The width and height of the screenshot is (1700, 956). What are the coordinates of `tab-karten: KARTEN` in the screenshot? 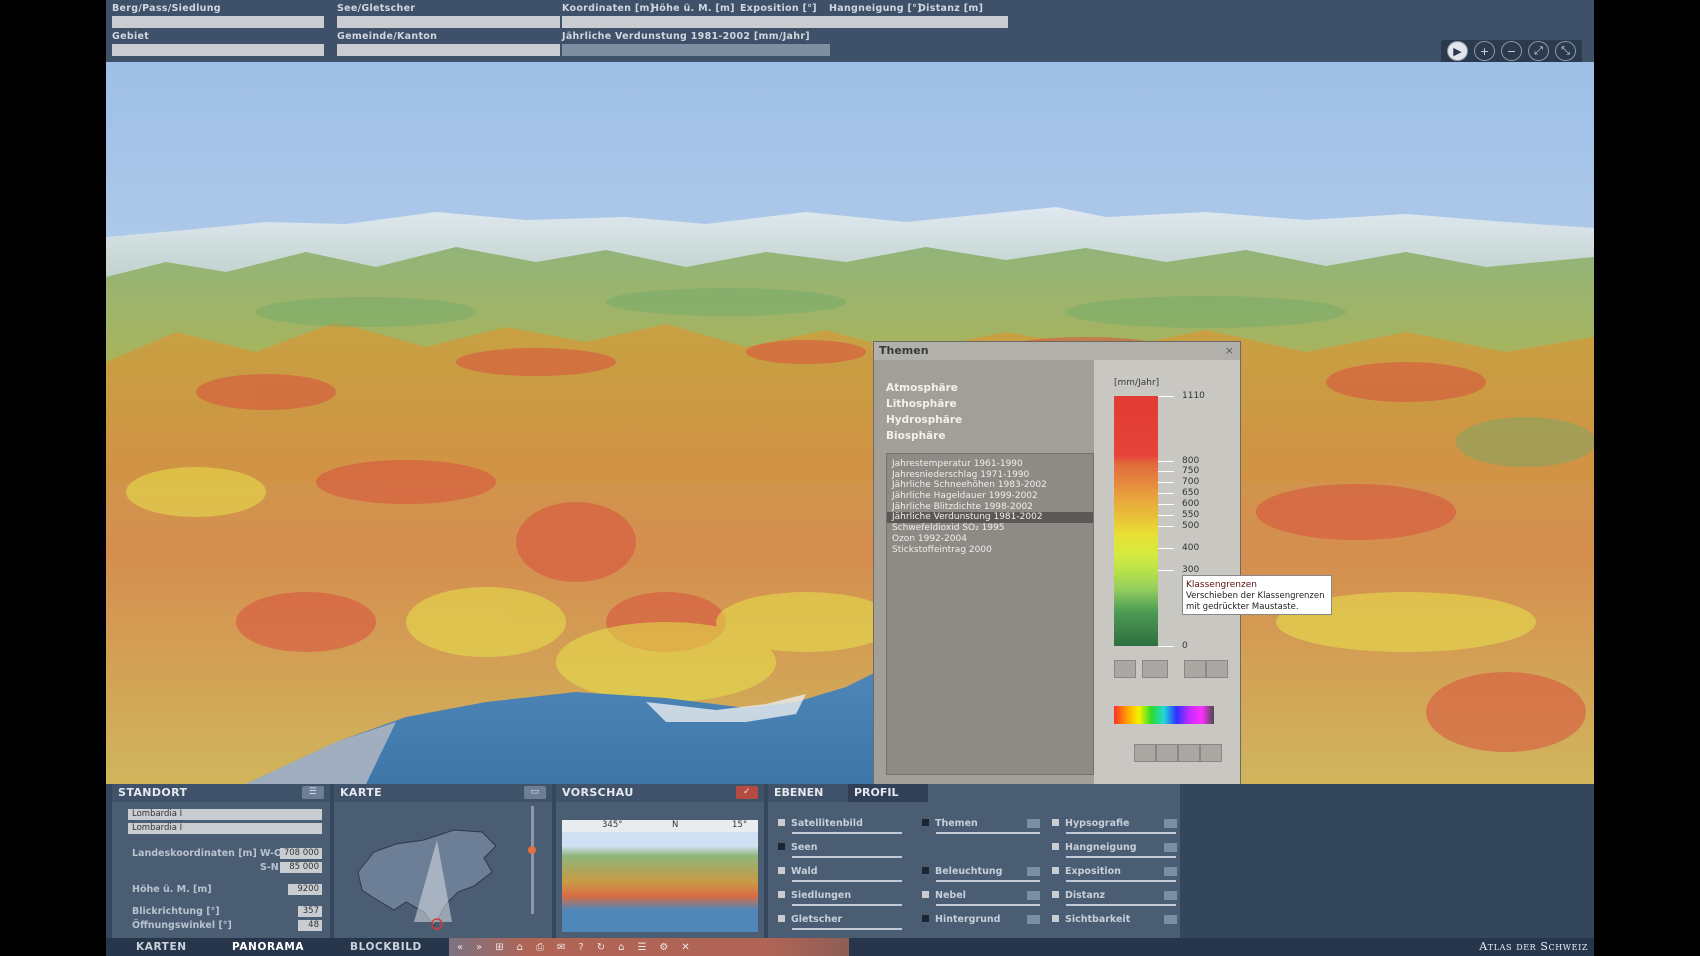 It's located at (161, 947).